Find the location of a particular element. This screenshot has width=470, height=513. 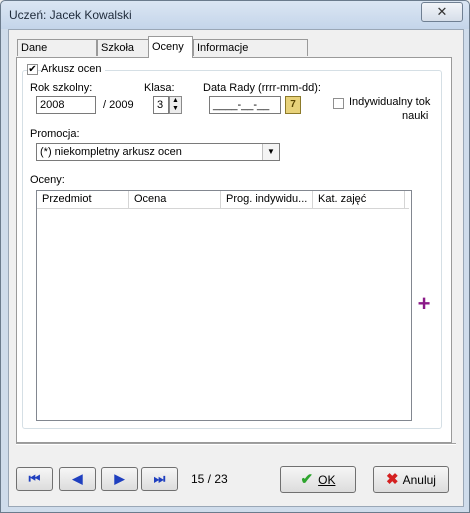

ok-label: OK is located at coordinates (327, 480).